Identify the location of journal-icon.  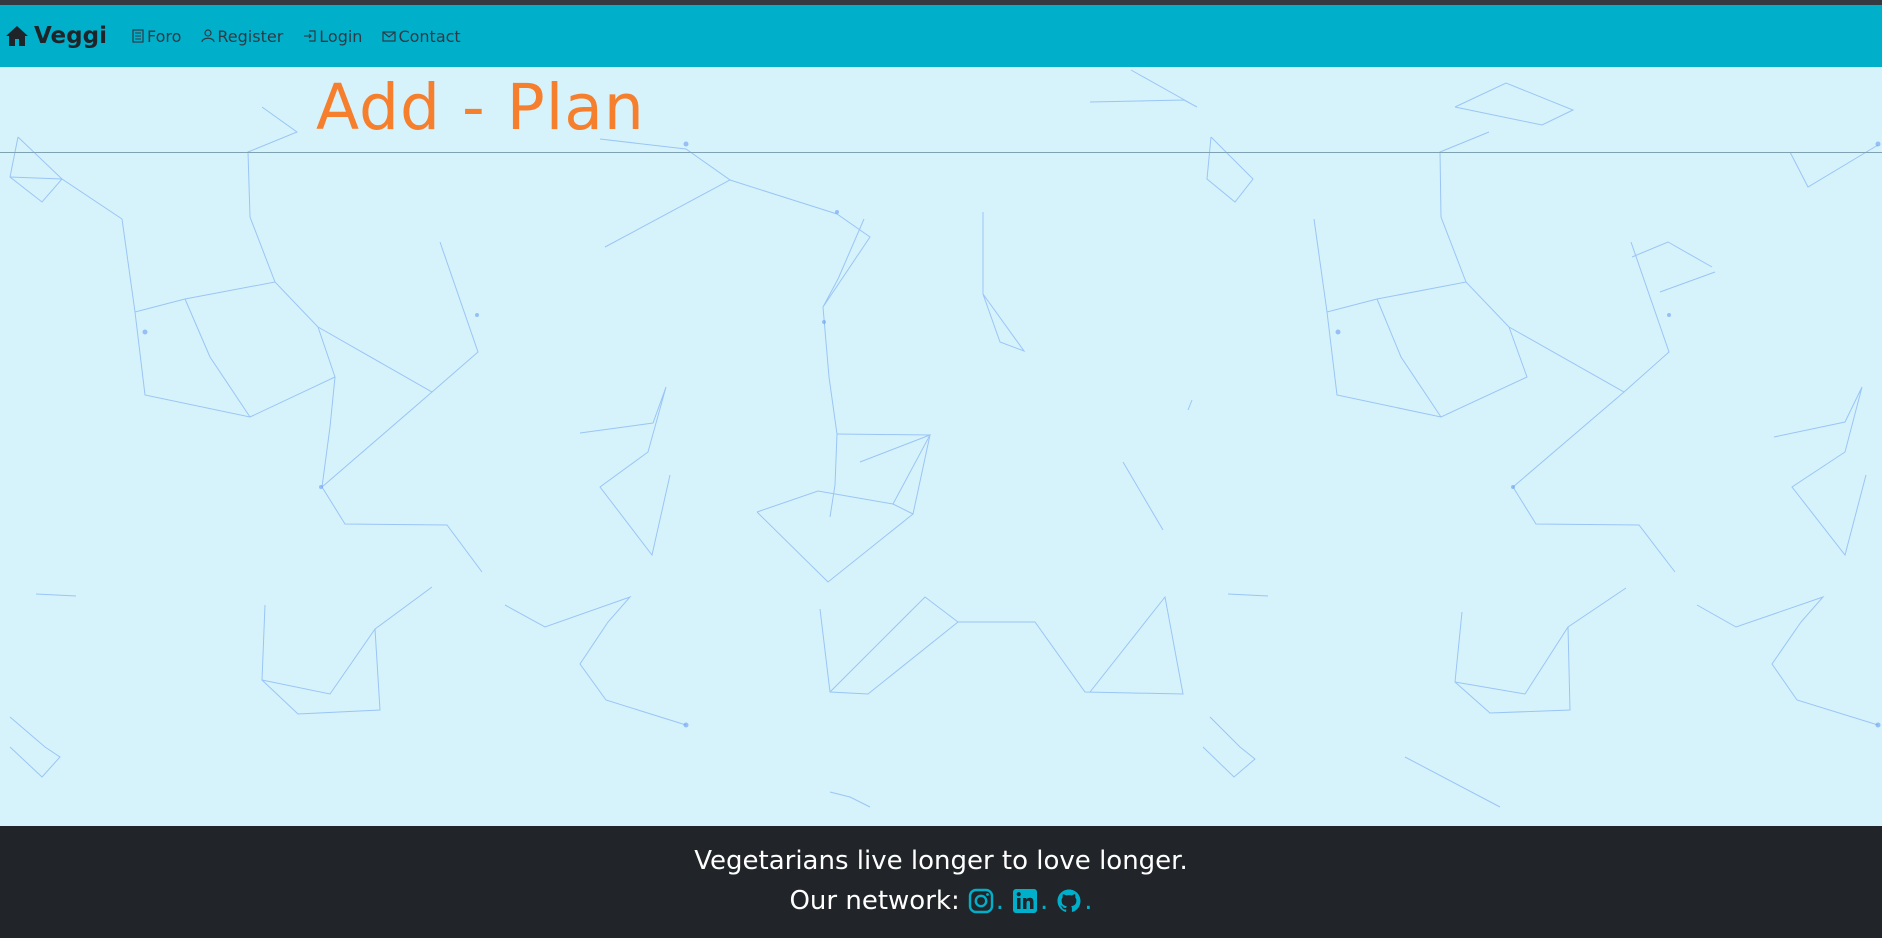
(138, 36).